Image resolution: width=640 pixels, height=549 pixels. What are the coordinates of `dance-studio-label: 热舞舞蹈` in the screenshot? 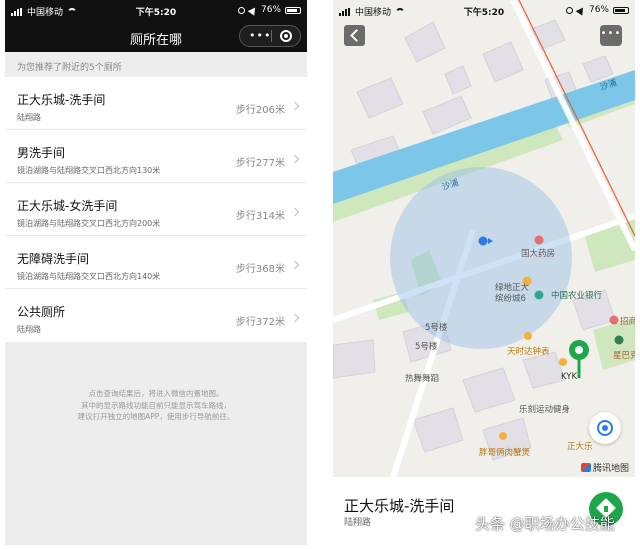 It's located at (422, 378).